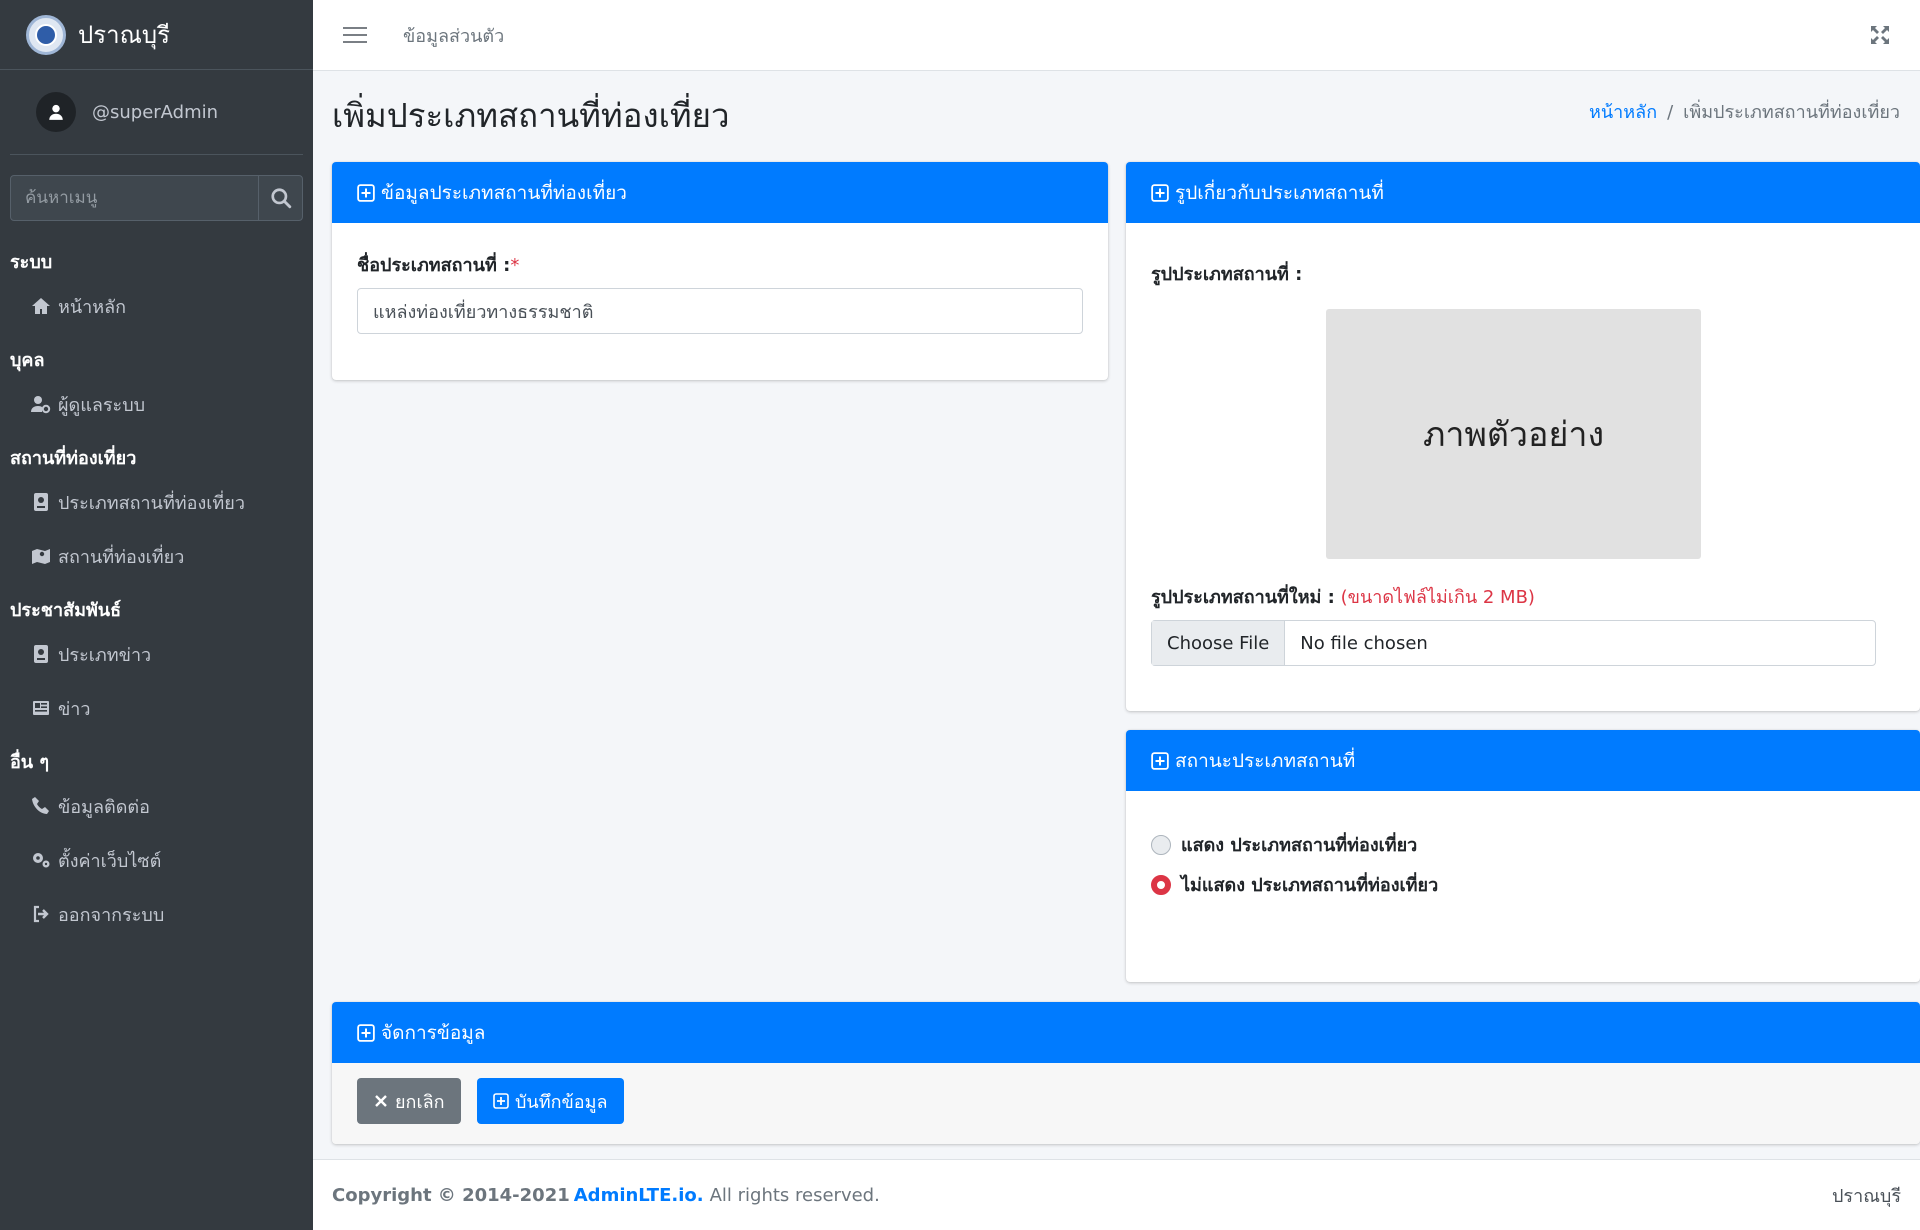 The height and width of the screenshot is (1230, 1920). Describe the element at coordinates (1299, 845) in the screenshot. I see `status-option-show-label: แสดง ประเภทสถานที่ท่องเที่ยว` at that location.